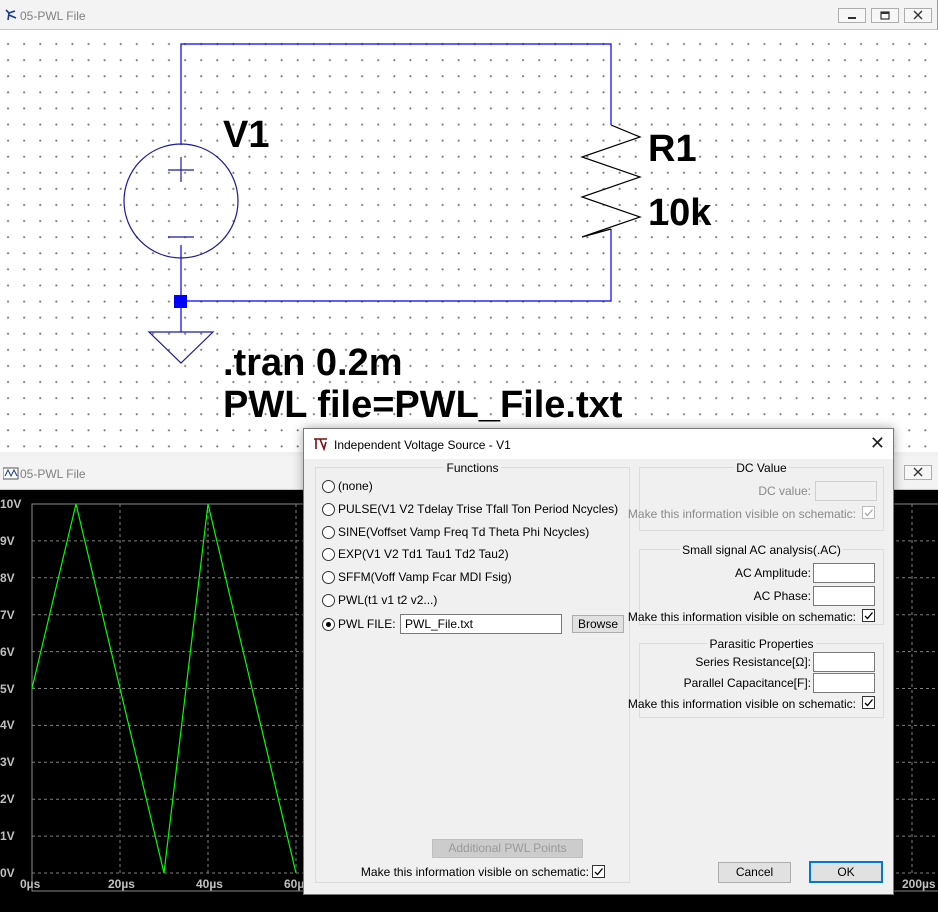  I want to click on y-tick-label: 10V, so click(11, 504).